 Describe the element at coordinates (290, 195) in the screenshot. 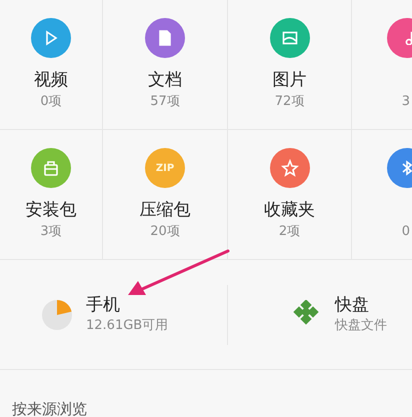

I see `category-tile: 收藏夹 2项` at that location.